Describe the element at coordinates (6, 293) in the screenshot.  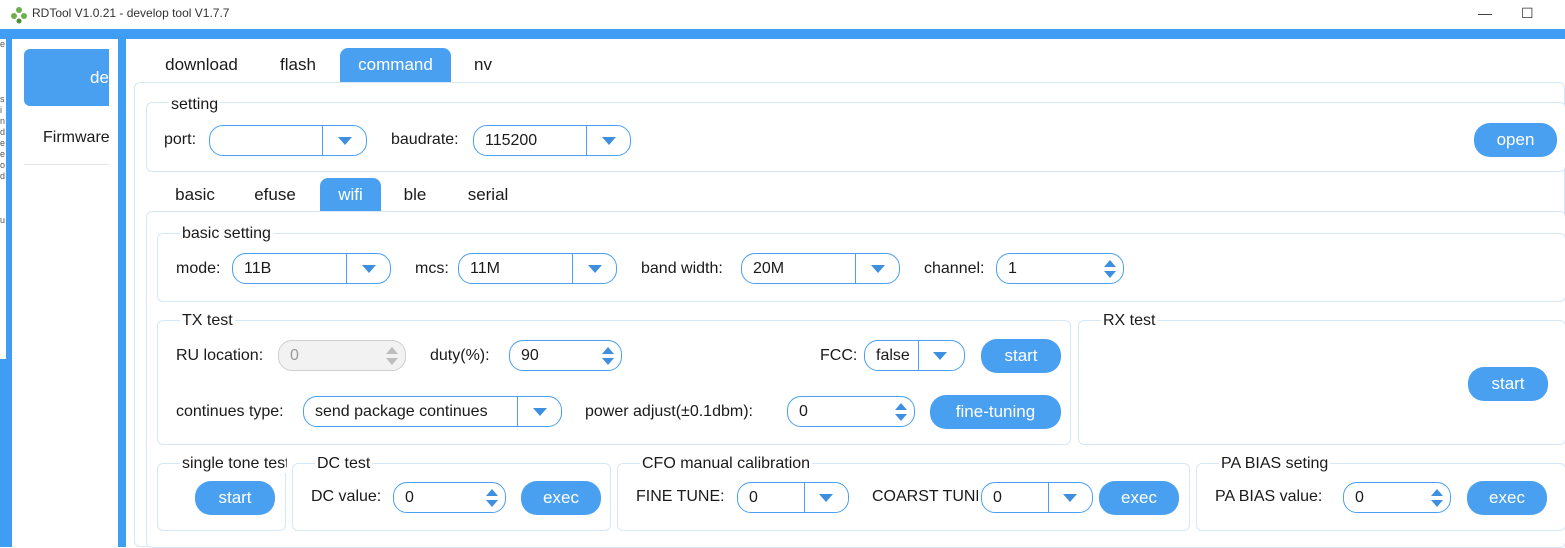
I see `left-frame: esindeeodu` at that location.